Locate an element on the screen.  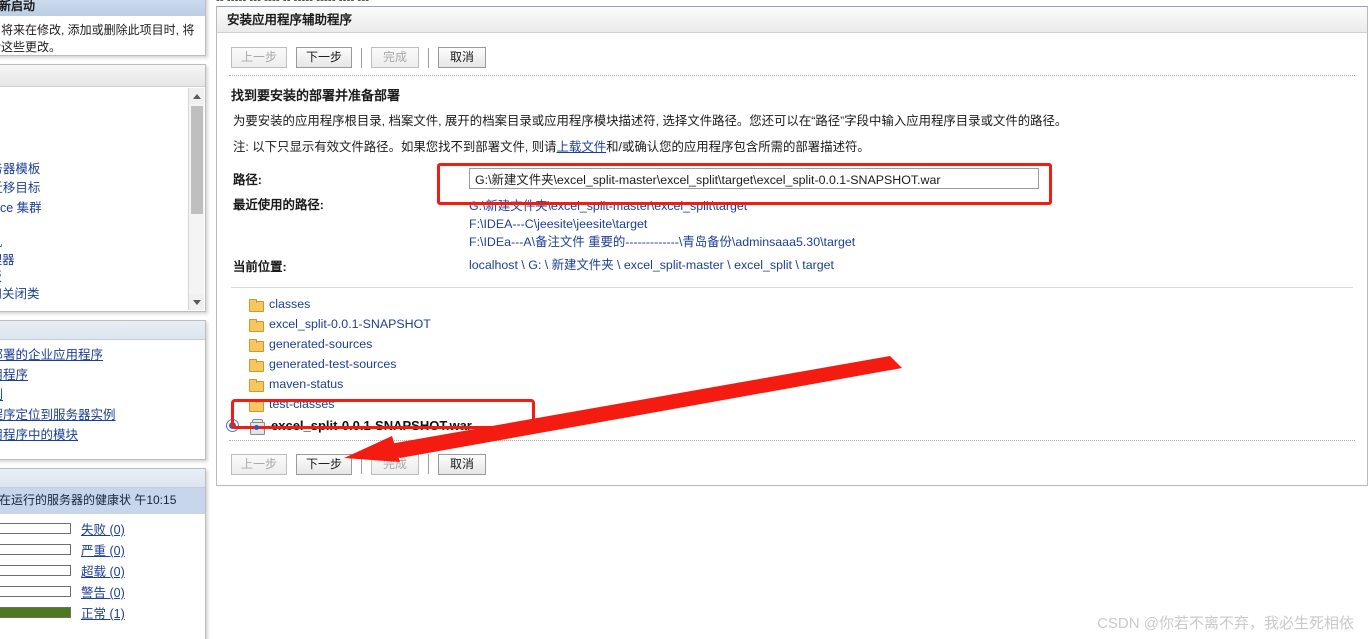
cancel-button-bottom: 取消 is located at coordinates (462, 464).